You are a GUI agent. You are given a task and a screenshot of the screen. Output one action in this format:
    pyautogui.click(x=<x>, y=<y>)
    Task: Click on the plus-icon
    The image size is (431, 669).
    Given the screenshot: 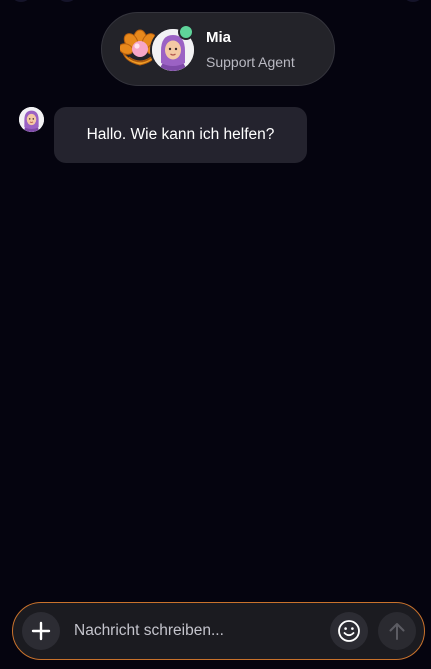 What is the action you would take?
    pyautogui.click(x=41, y=631)
    